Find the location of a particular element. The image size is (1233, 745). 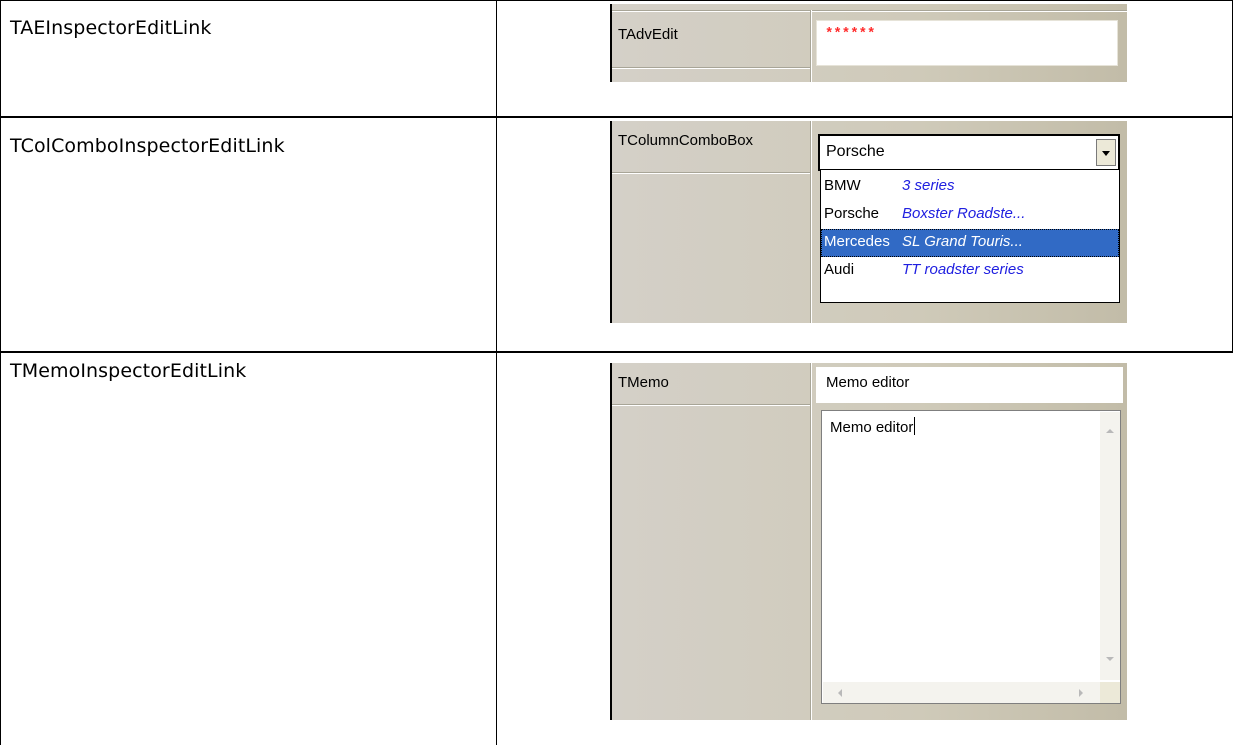

horizontal-scrollbar is located at coordinates (961, 692).